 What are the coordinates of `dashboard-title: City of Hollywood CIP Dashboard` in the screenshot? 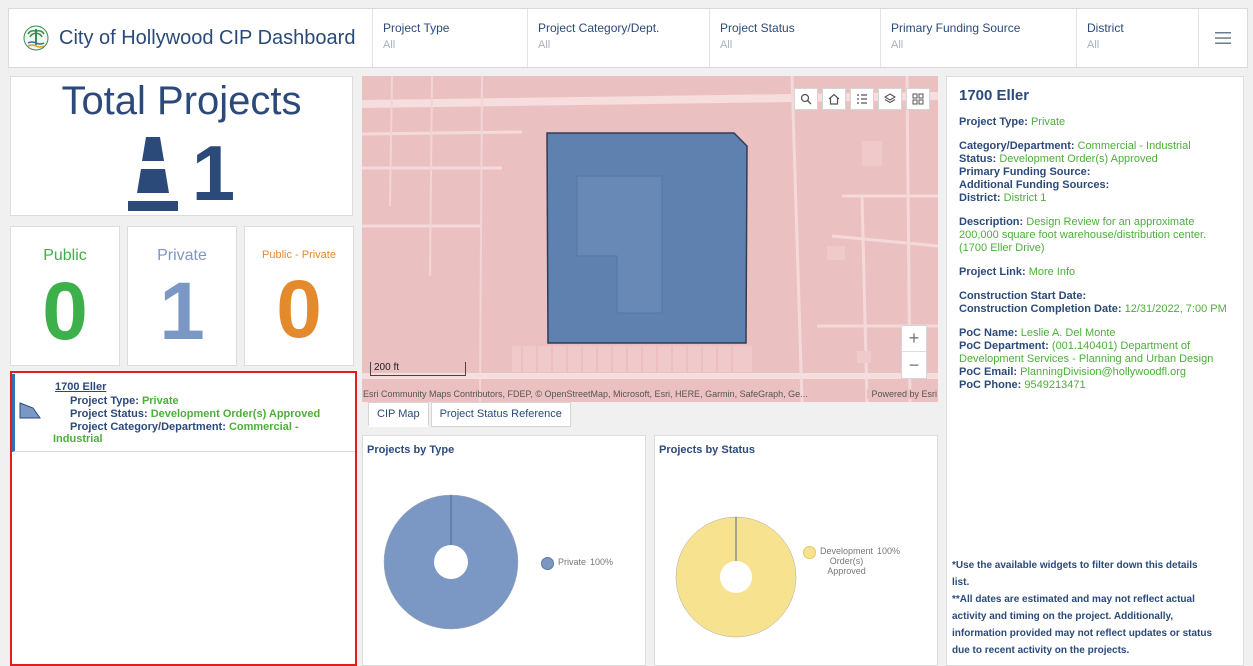 It's located at (207, 37).